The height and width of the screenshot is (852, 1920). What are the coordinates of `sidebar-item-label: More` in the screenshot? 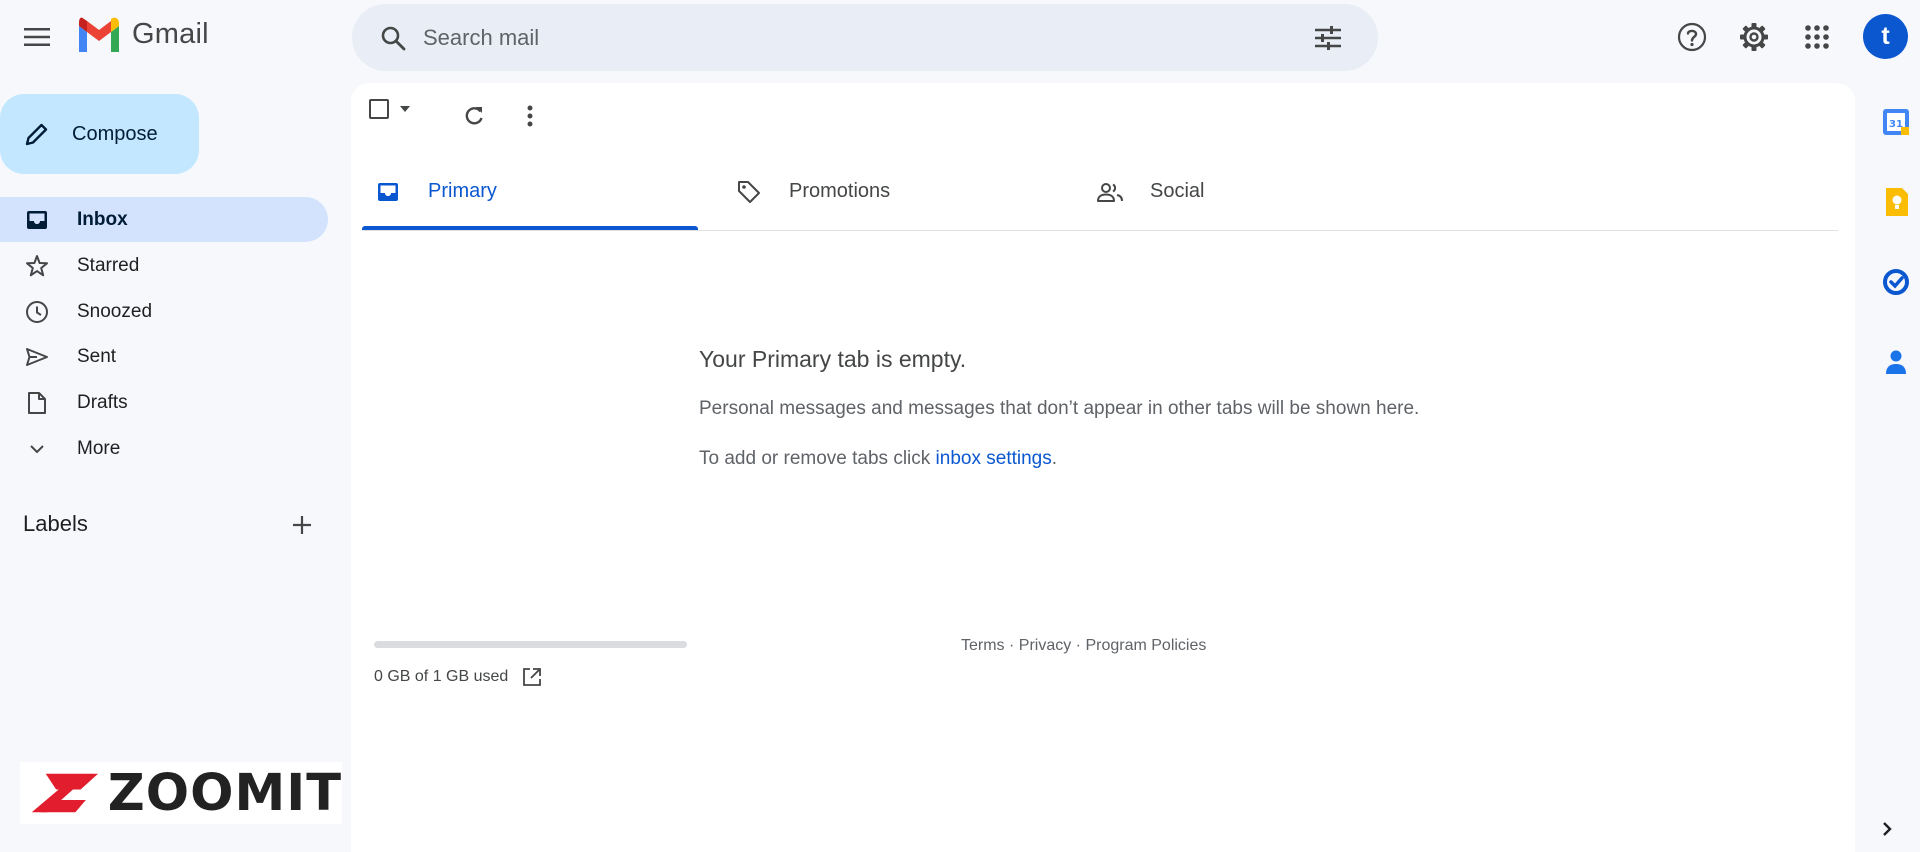 It's located at (99, 448).